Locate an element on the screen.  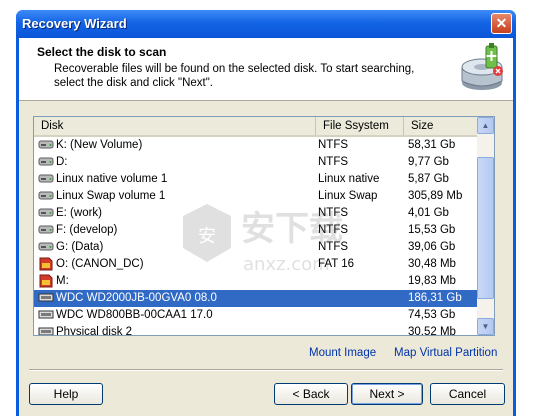
disk-size: 30,48 Mb is located at coordinates (432, 264).